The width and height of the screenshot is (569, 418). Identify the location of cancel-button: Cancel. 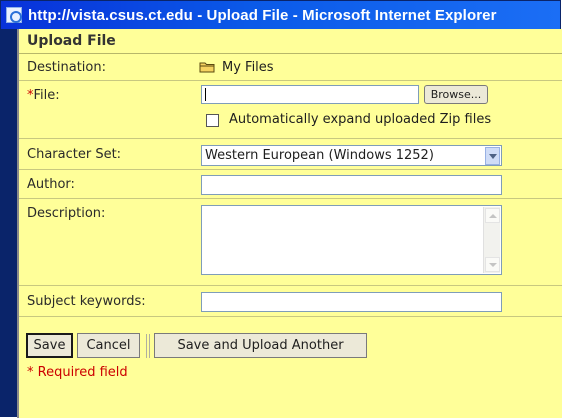
(108, 345).